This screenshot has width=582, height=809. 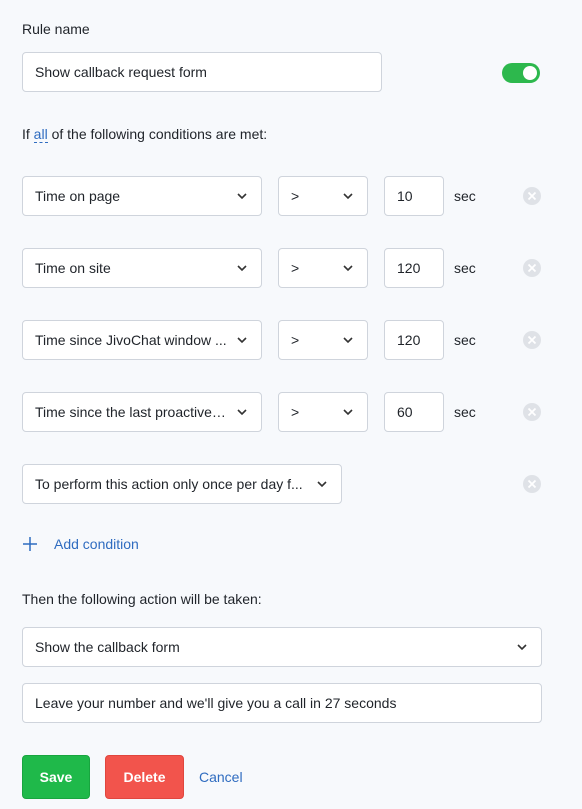 What do you see at coordinates (142, 599) in the screenshot?
I see `action-header: Then the following action will be taken:` at bounding box center [142, 599].